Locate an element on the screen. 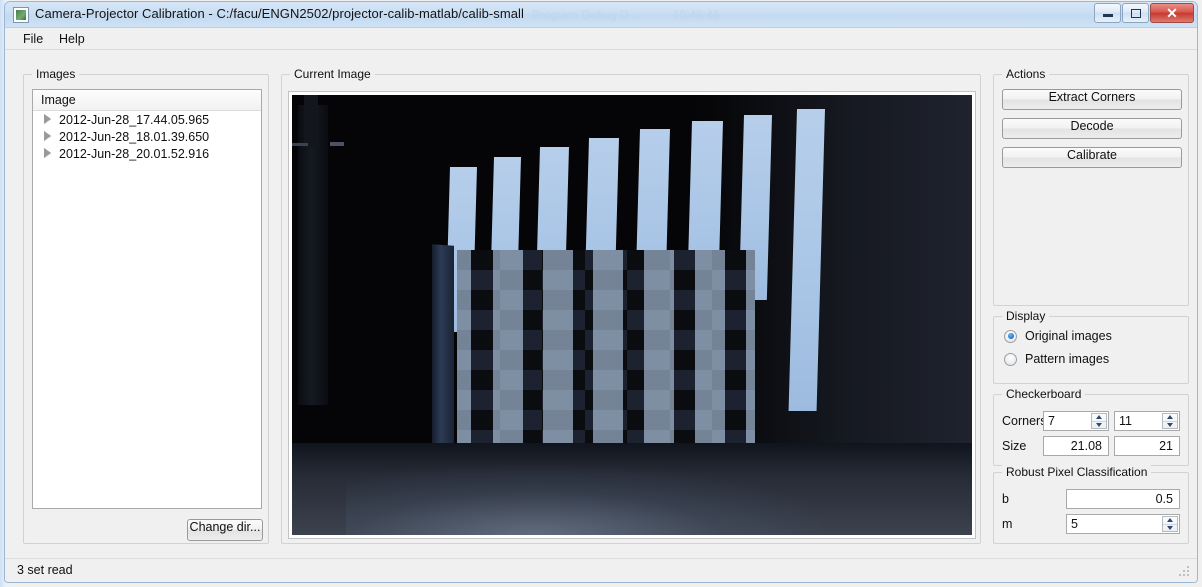  robust-pixel-classification-group: Robust Pixel Classification b 0.5 m 5 is located at coordinates (1091, 504).